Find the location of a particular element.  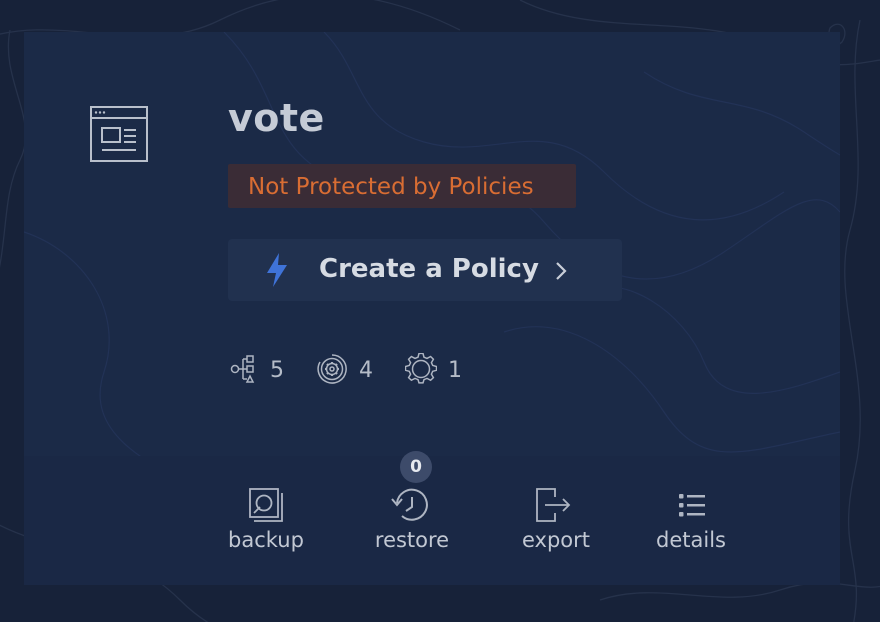

protection-status-badge: Not Protected by Policies is located at coordinates (402, 186).